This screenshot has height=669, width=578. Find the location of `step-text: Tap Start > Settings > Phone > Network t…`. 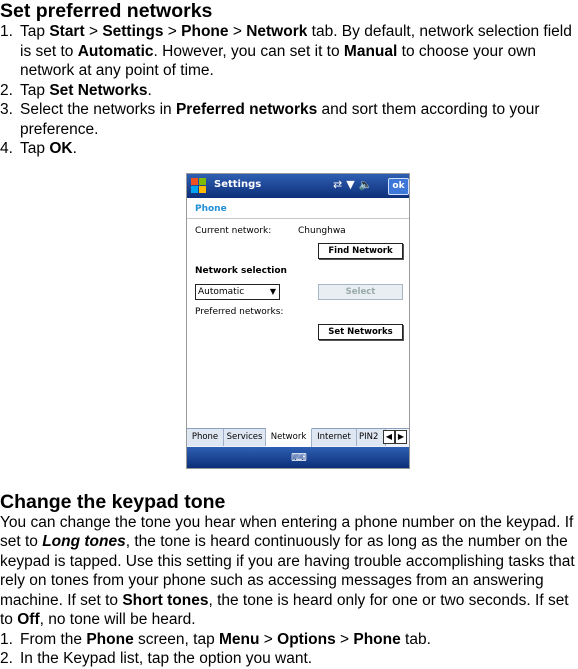

step-text: Tap Start > Settings > Phone > Network t… is located at coordinates (296, 51).